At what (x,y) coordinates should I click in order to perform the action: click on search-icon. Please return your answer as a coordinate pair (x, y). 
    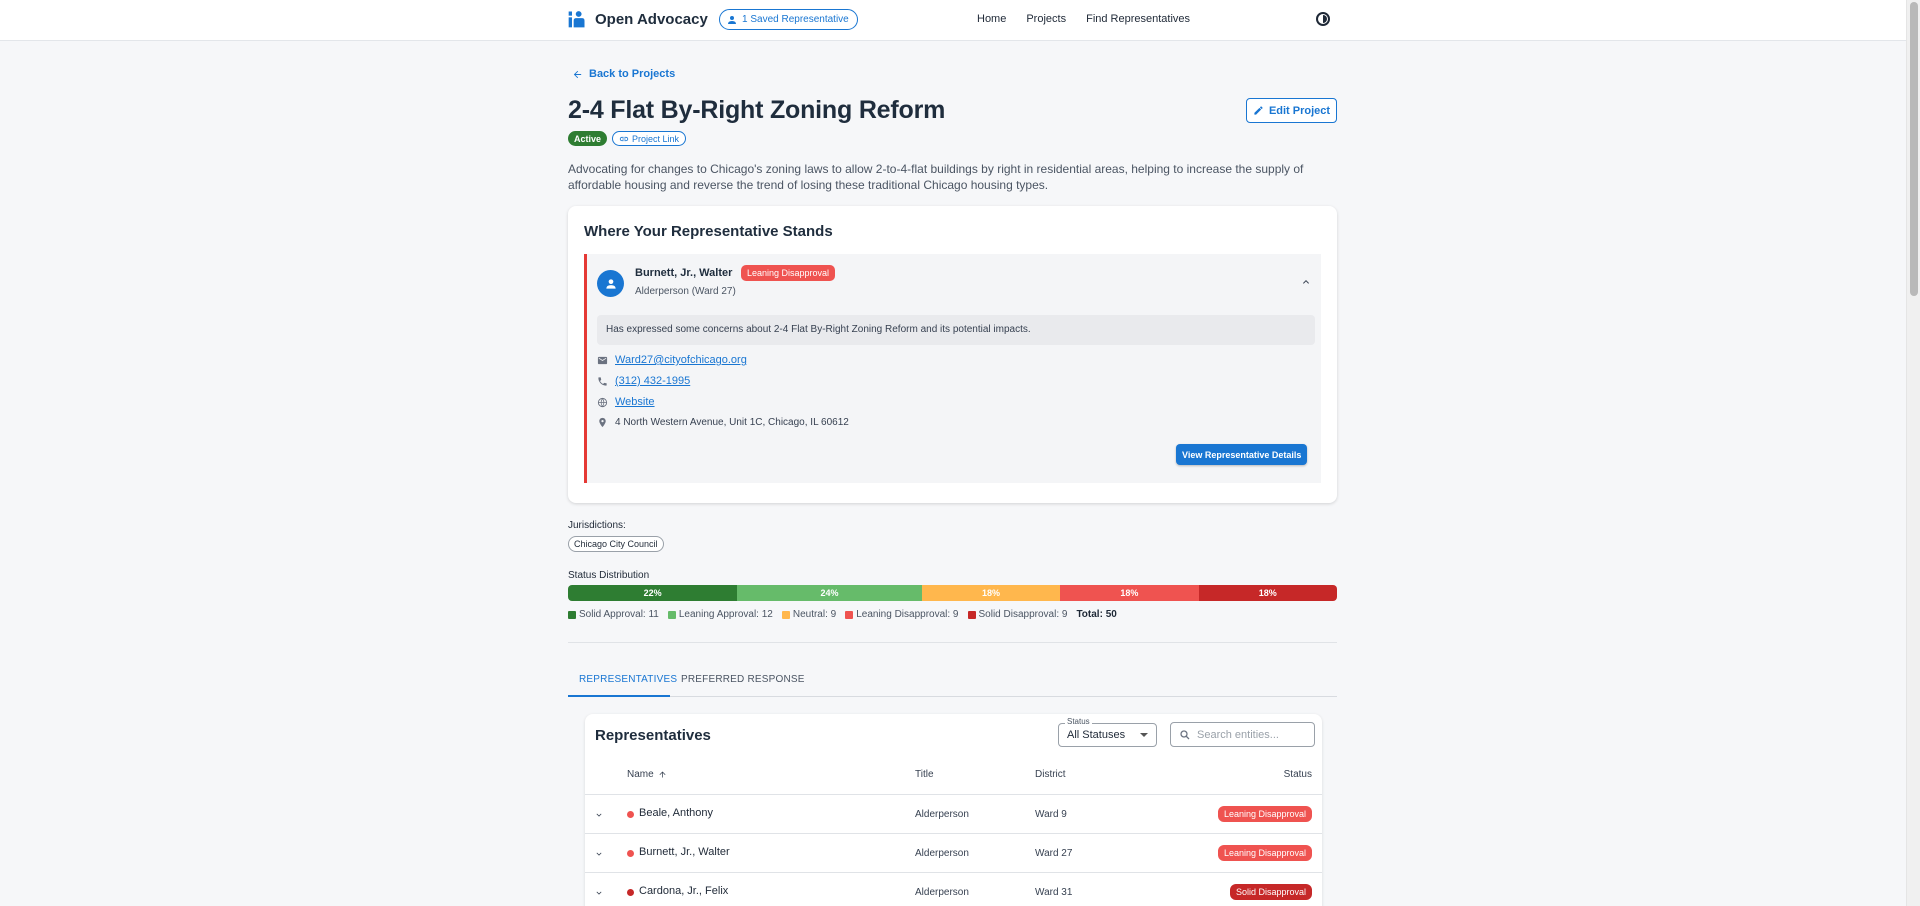
    Looking at the image, I should click on (1185, 734).